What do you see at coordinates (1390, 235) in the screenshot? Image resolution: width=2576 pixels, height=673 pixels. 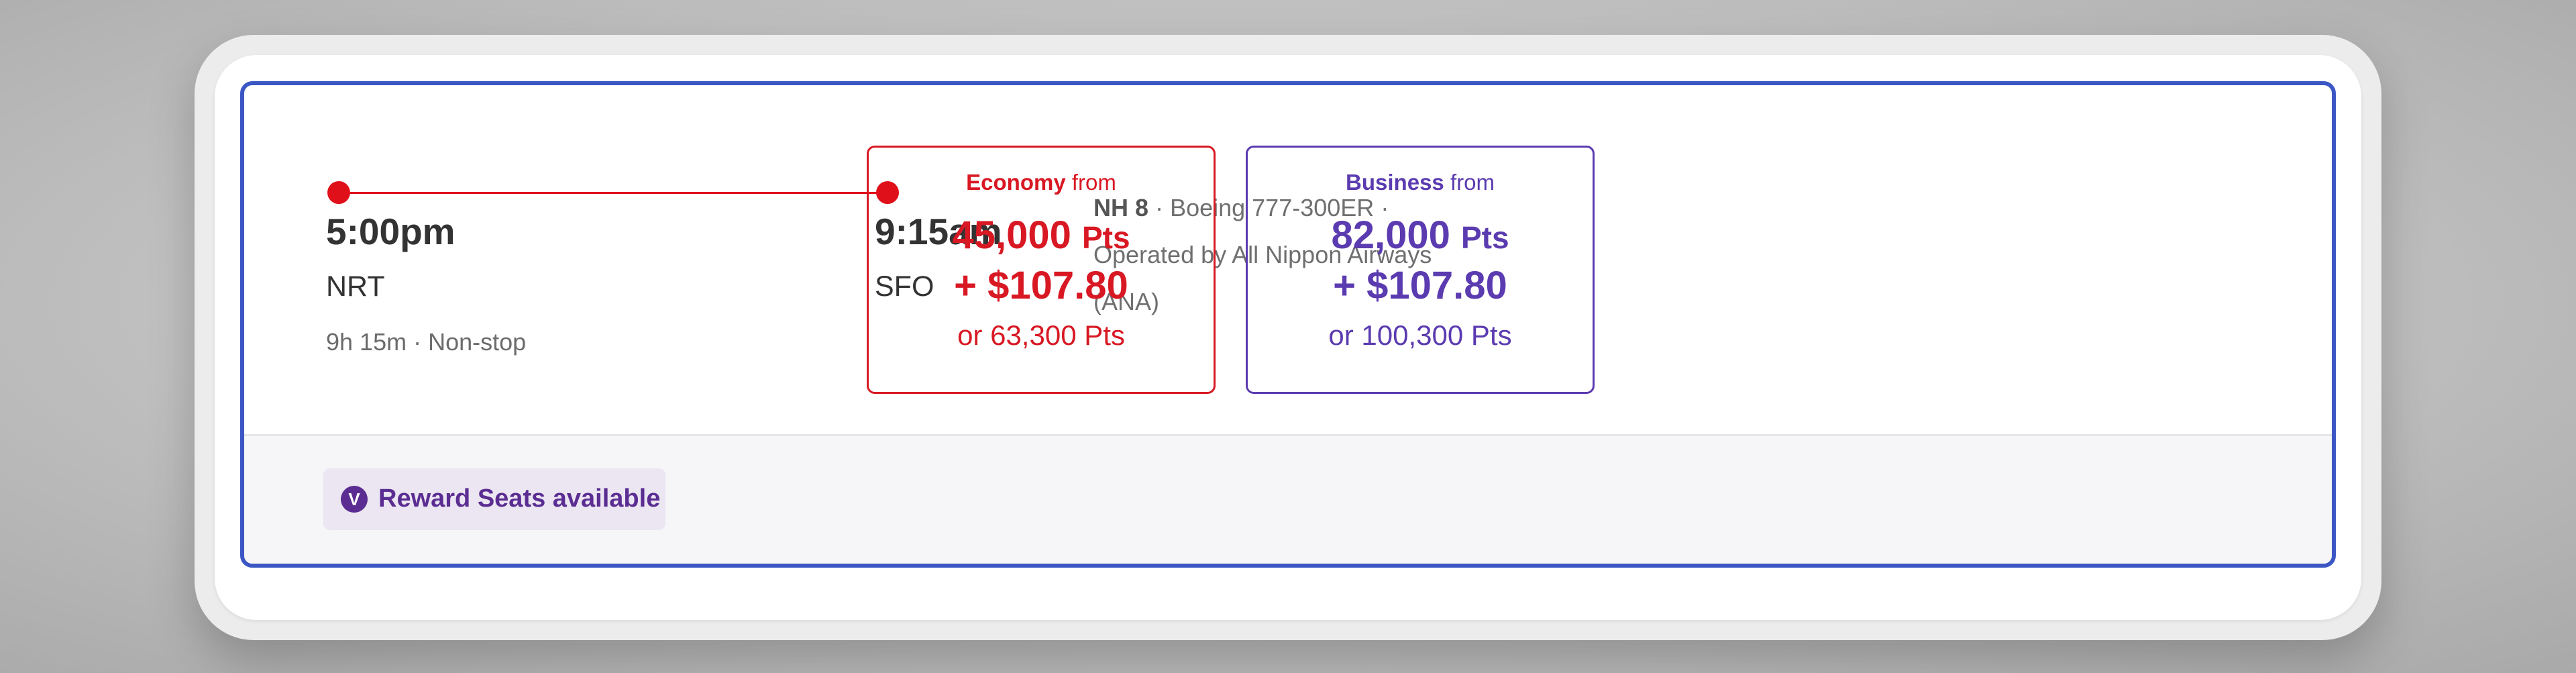 I see `business-points: 82,000` at bounding box center [1390, 235].